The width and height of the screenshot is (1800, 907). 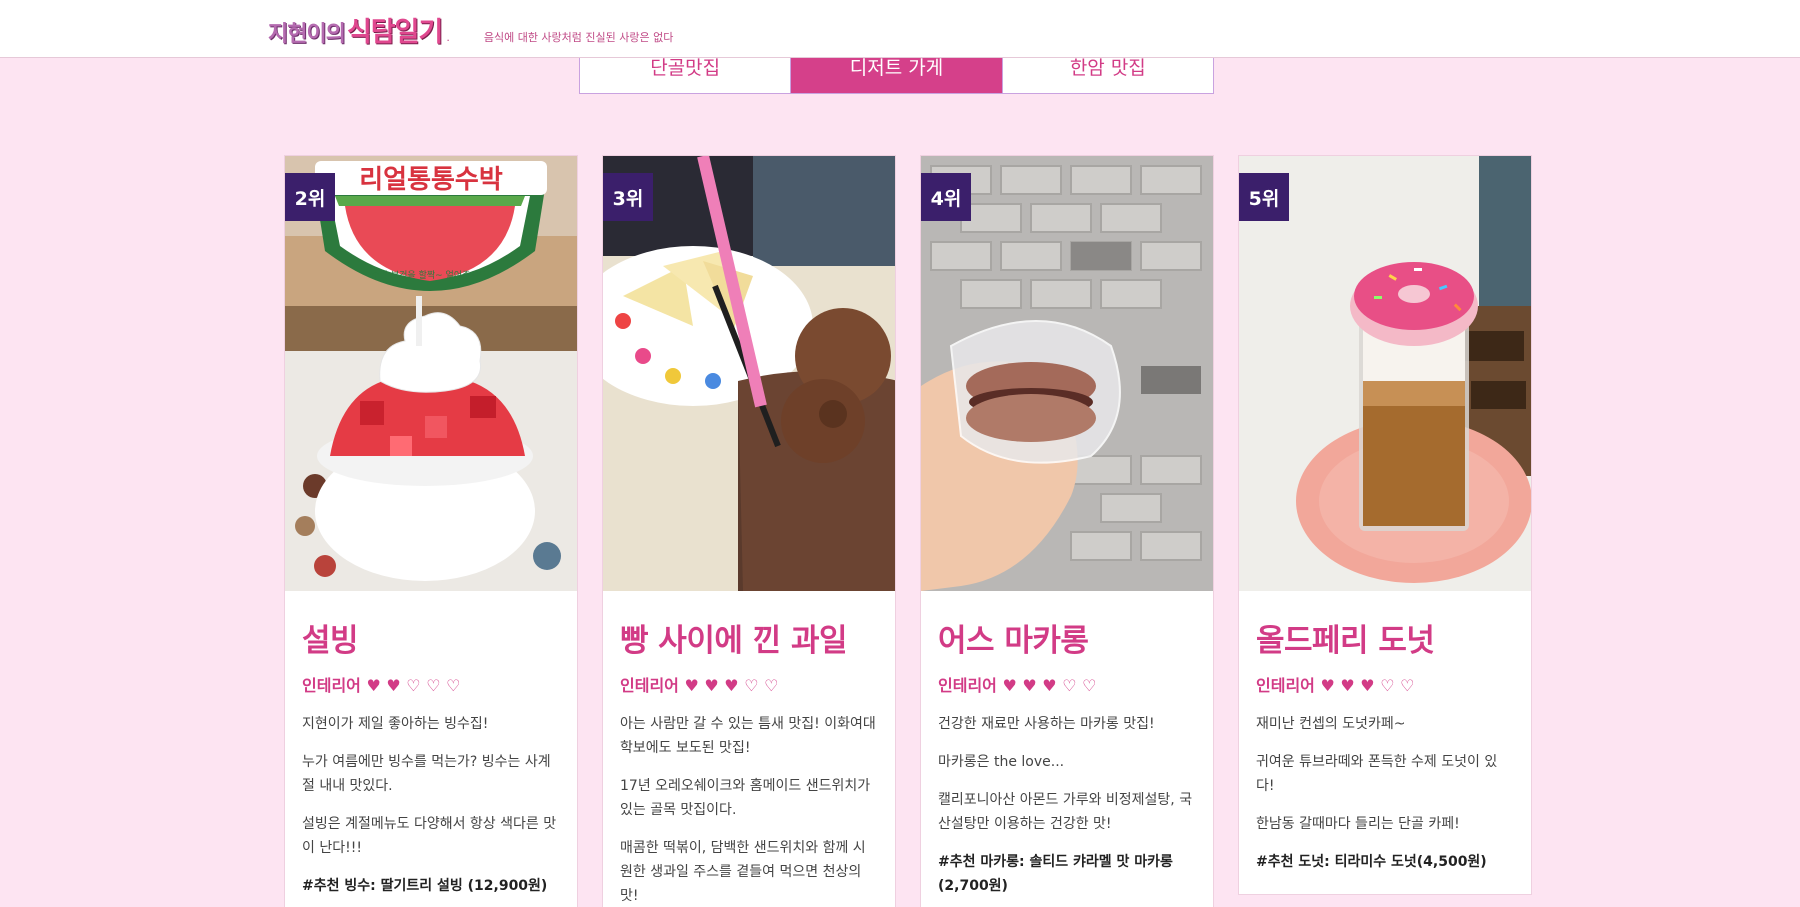 I want to click on interior-rating: 인테리어 ♥ ♥ ♡ ♡ ♡, so click(x=381, y=685).